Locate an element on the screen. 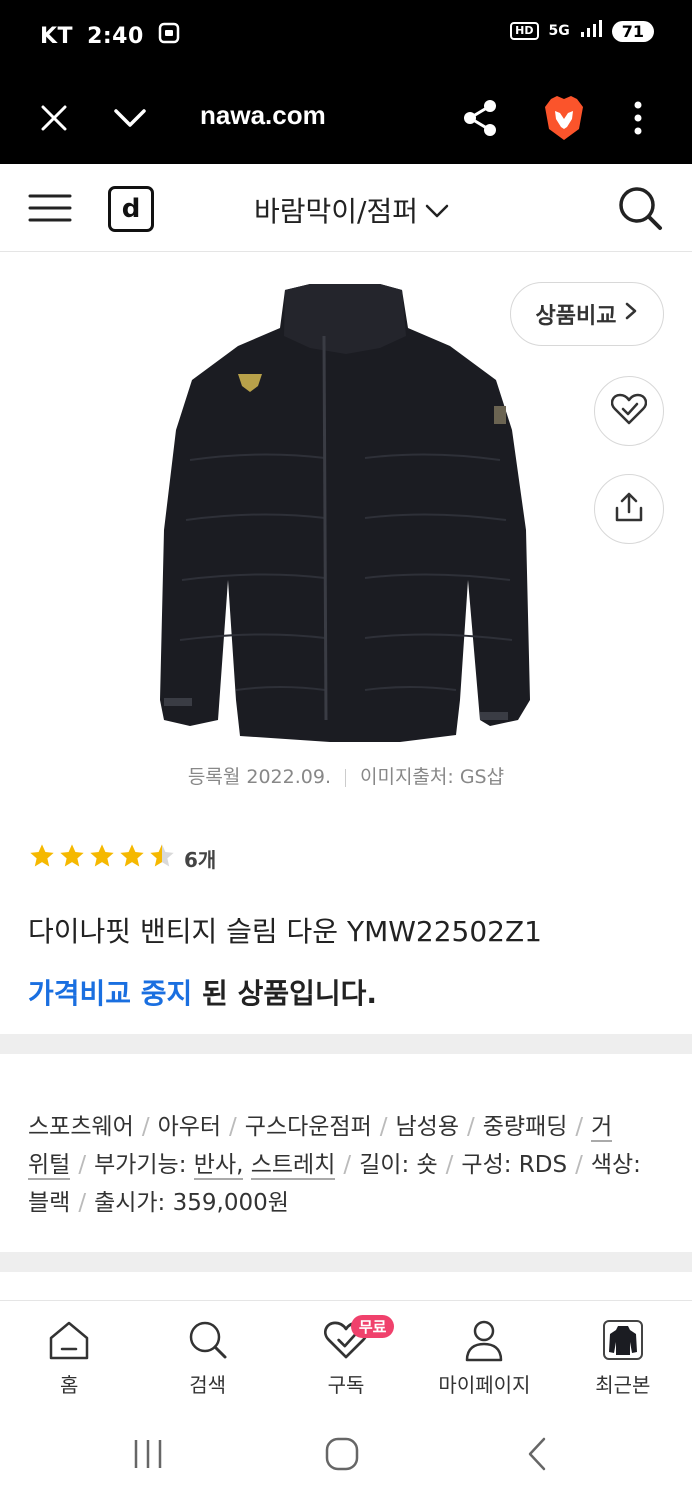 The image size is (692, 1500). spec-link: 스트레치 is located at coordinates (293, 1166).